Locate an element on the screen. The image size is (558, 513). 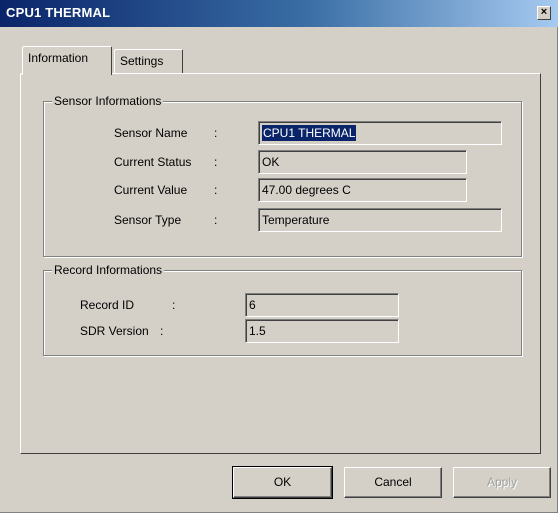
tab-settings-label: Settings is located at coordinates (142, 61).